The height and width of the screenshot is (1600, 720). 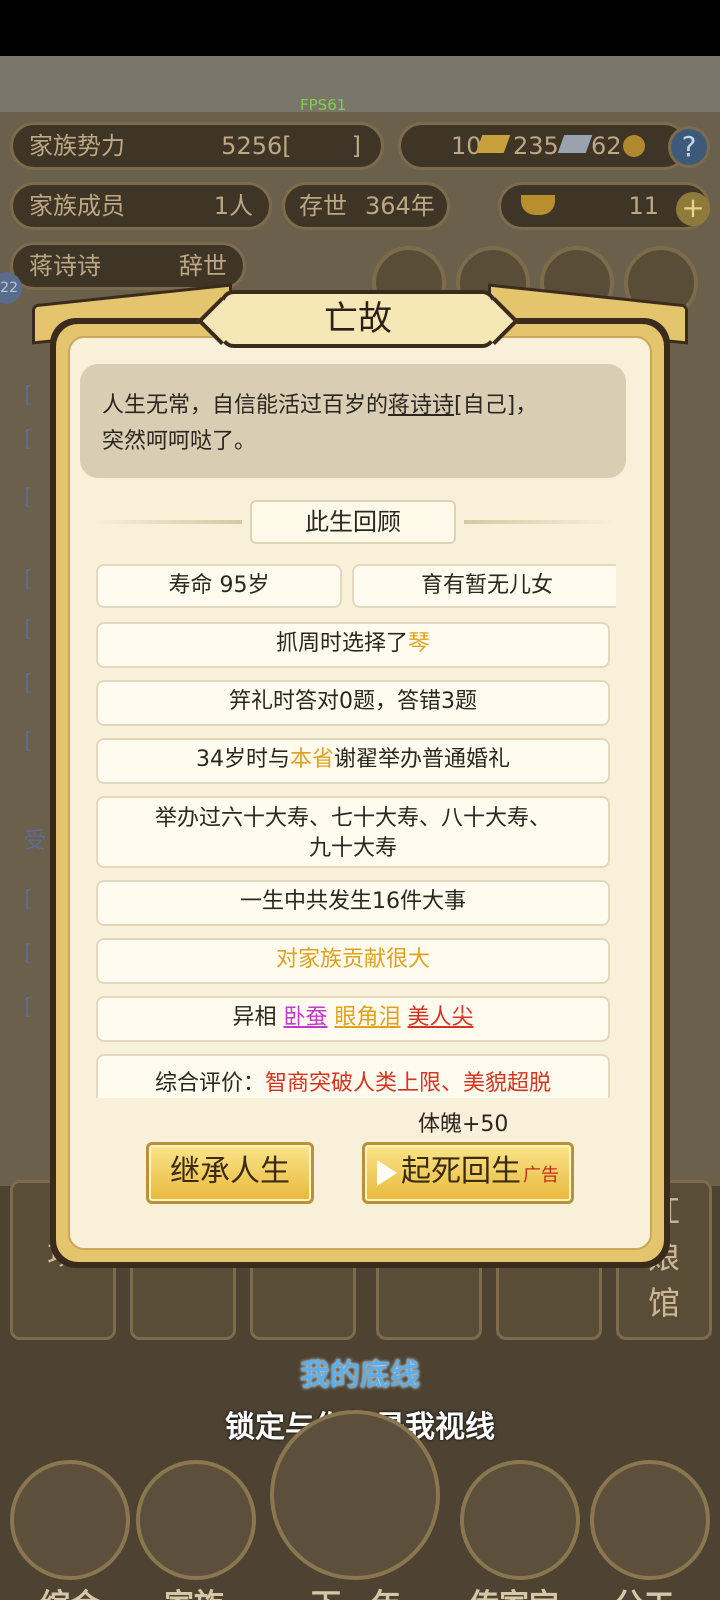 What do you see at coordinates (644, 1590) in the screenshot?
I see `nav-division: 分工` at bounding box center [644, 1590].